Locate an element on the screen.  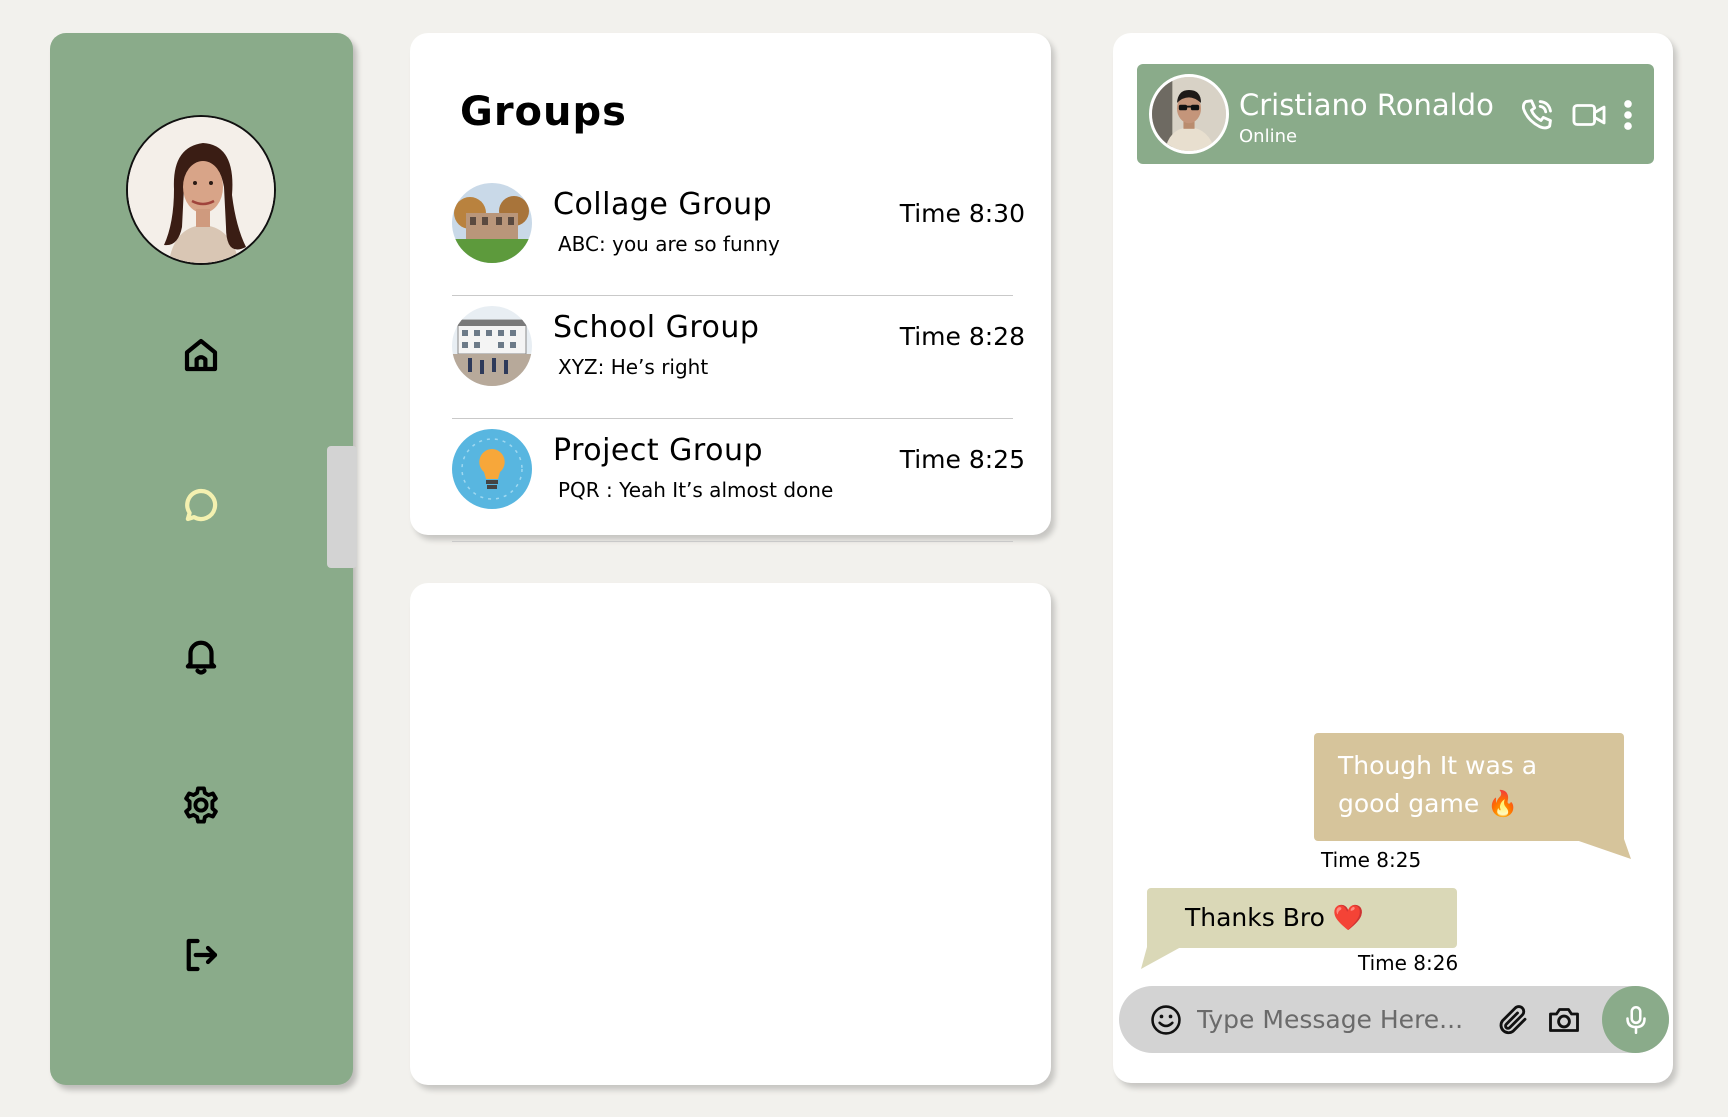
gear-icon is located at coordinates (201, 805).